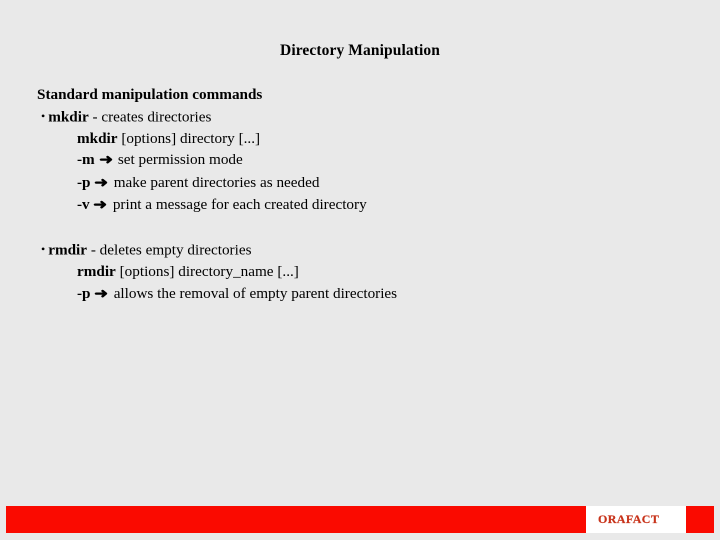 The width and height of the screenshot is (720, 540). I want to click on option-line: -m ➜ set permission mode, so click(377, 160).